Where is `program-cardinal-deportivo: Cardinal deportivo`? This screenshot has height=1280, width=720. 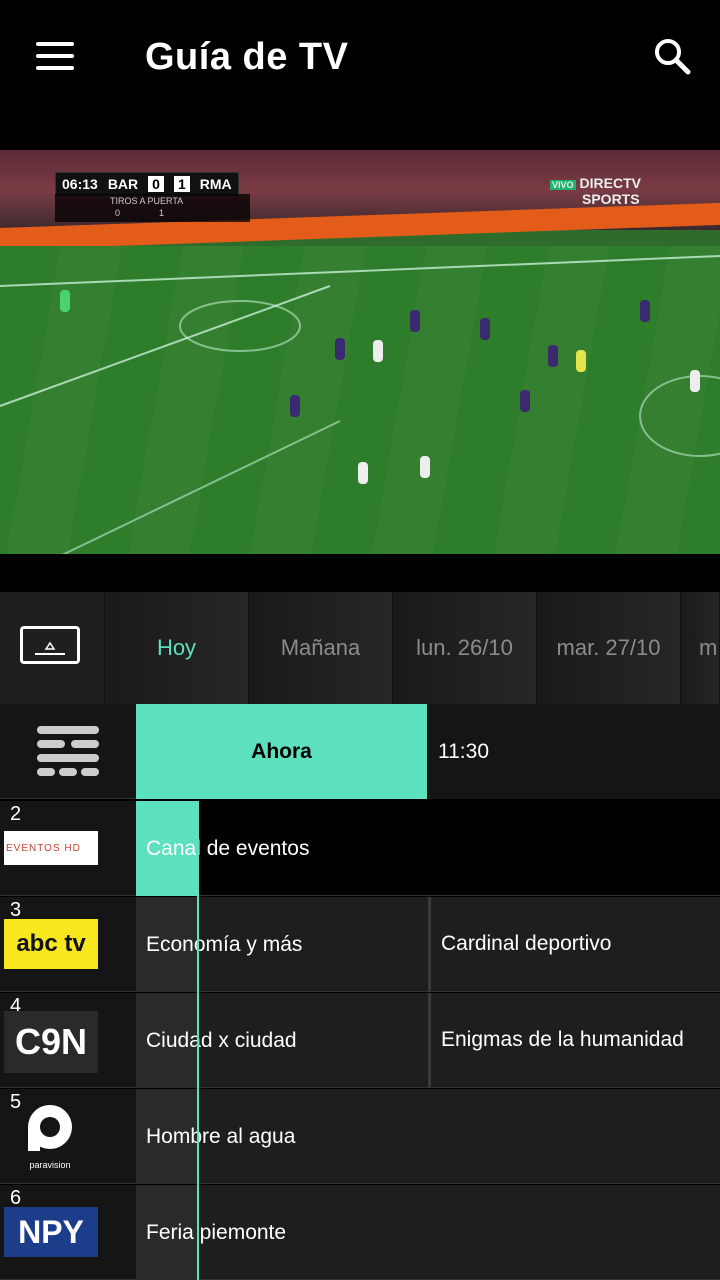 program-cardinal-deportivo: Cardinal deportivo is located at coordinates (574, 944).